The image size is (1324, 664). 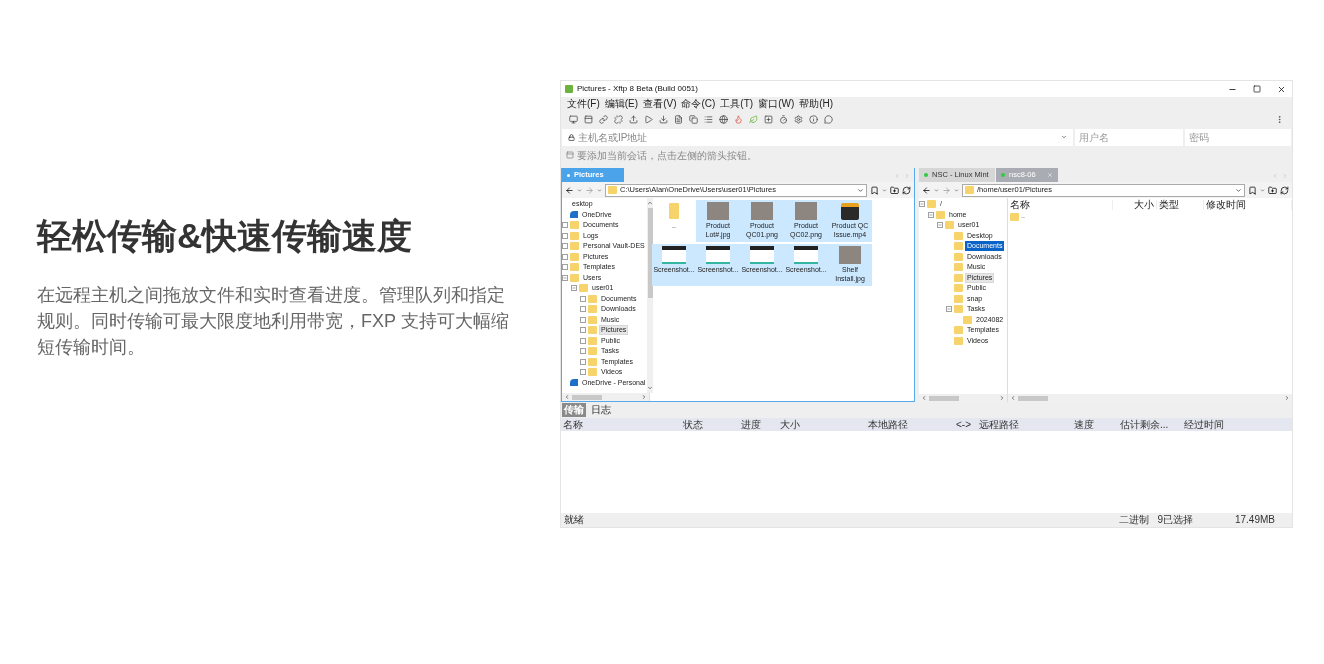 I want to click on more-icon, so click(x=1279, y=119).